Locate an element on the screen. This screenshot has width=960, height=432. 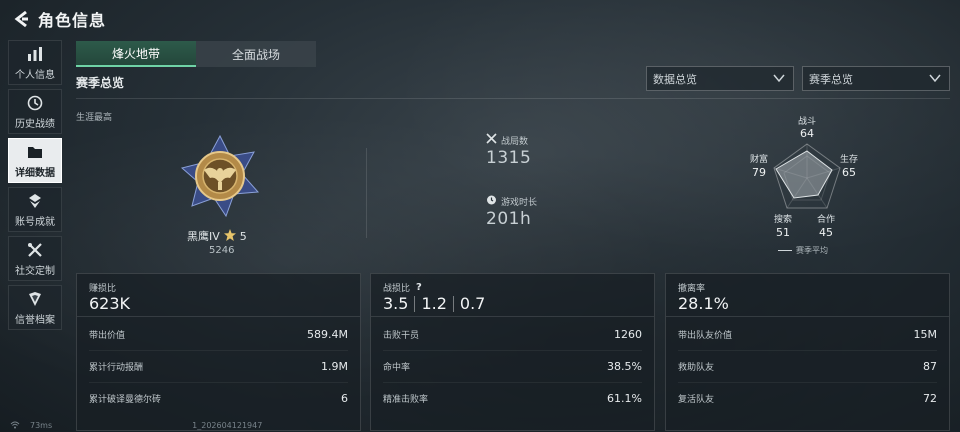
row-value: 87 is located at coordinates (930, 366).